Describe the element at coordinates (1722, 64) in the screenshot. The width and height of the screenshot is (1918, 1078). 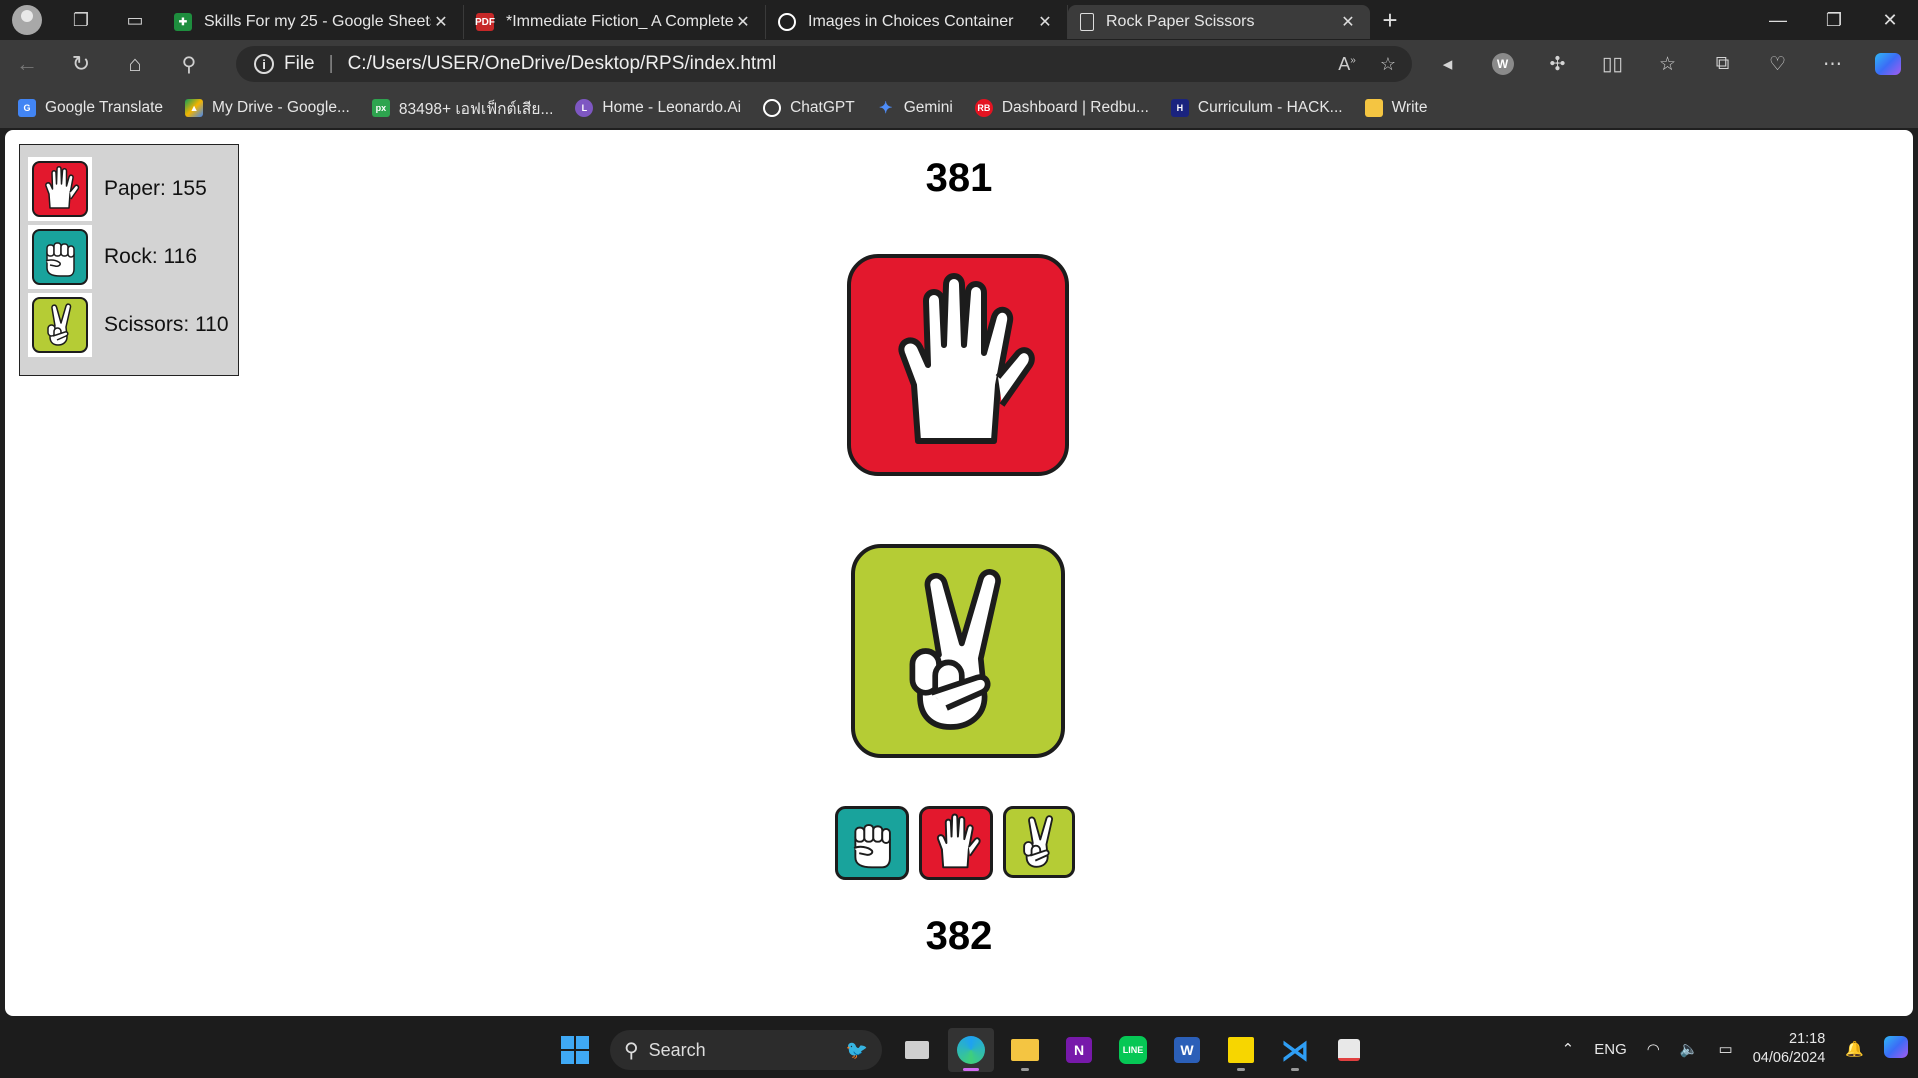
I see `collections-icon: ⧉` at that location.